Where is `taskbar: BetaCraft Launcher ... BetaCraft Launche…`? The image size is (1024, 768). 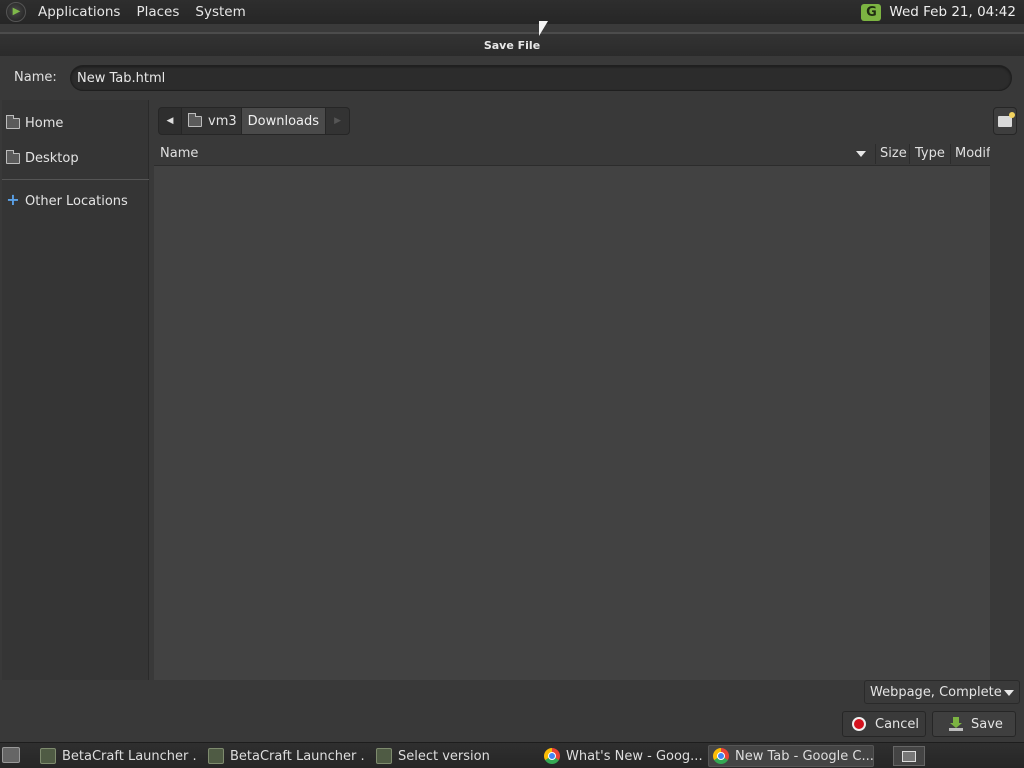
taskbar: BetaCraft Launcher ... BetaCraft Launche… is located at coordinates (512, 755).